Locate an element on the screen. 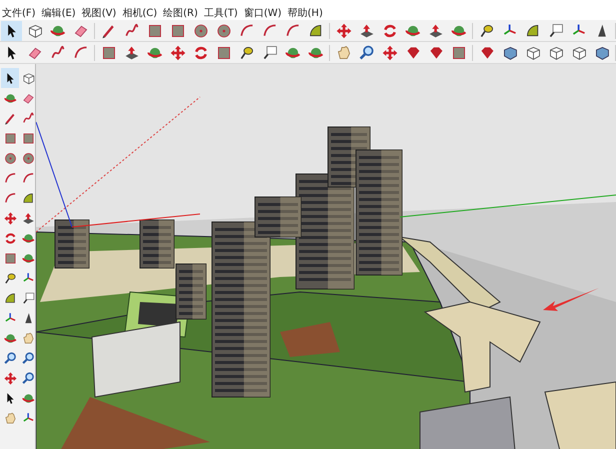  menu-item: 窗口(W) is located at coordinates (266, 13).